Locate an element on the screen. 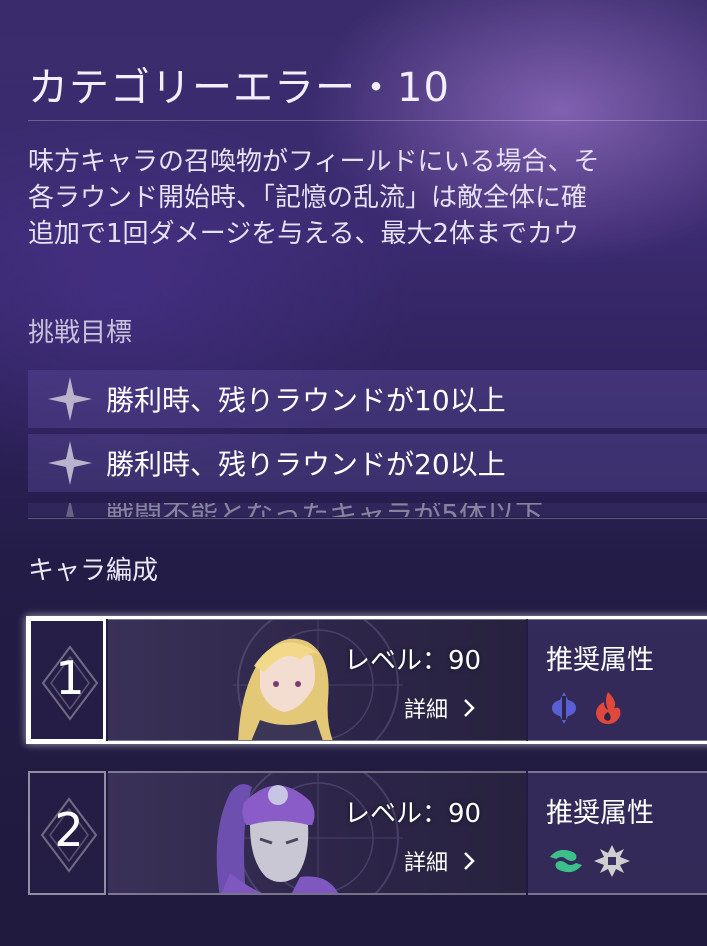 Image resolution: width=707 pixels, height=946 pixels. physical-icon is located at coordinates (612, 861).